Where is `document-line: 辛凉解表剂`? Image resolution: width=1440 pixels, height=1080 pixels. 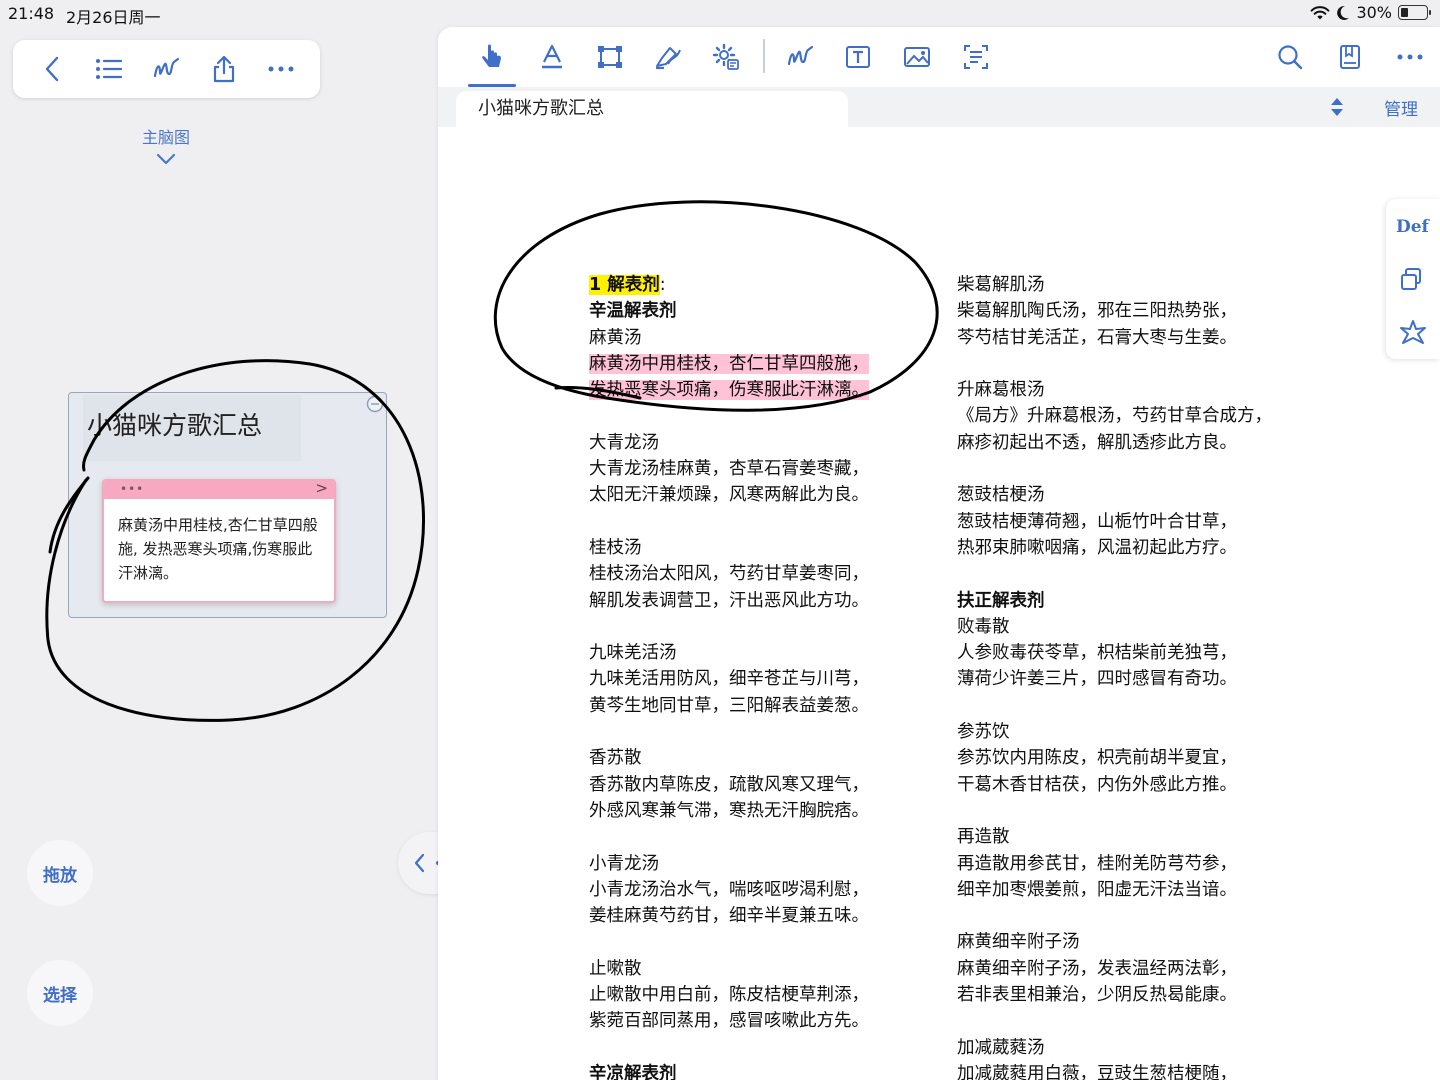 document-line: 辛凉解表剂 is located at coordinates (729, 1070).